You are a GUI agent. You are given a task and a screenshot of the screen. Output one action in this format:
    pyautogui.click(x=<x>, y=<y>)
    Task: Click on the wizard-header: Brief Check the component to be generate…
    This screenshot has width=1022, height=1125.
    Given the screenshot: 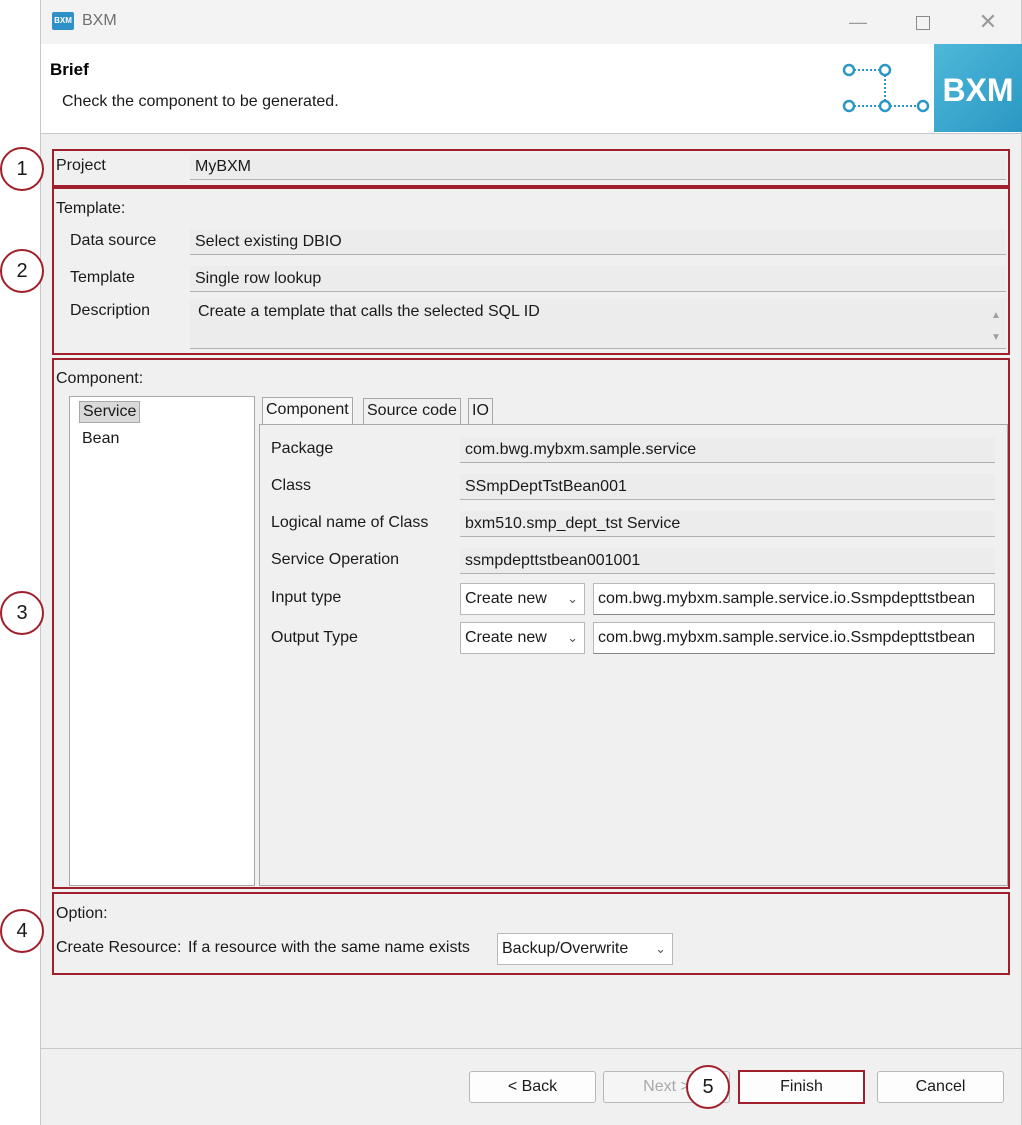 What is the action you would take?
    pyautogui.click(x=531, y=89)
    